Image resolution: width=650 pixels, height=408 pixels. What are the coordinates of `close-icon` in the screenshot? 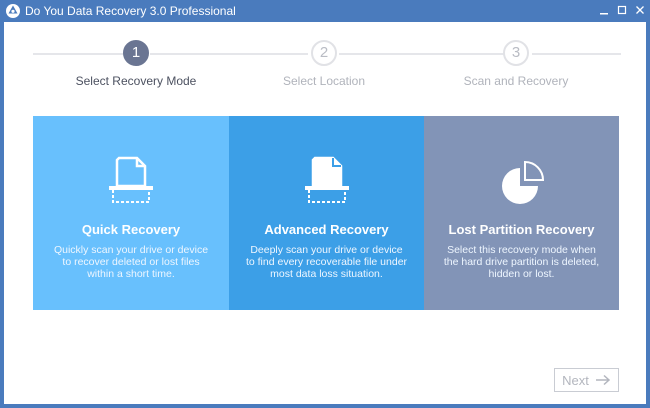 It's located at (640, 10).